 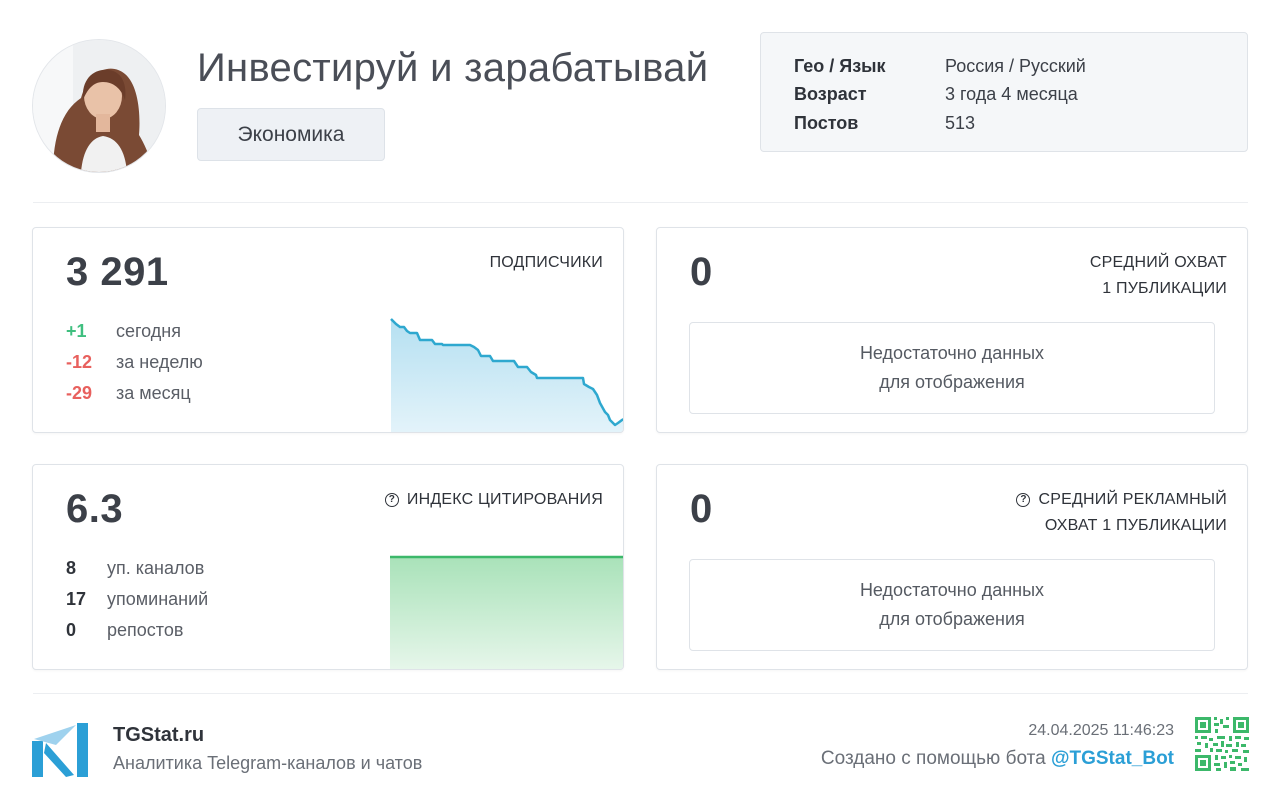 What do you see at coordinates (153, 393) in the screenshot?
I see `stat-label: за месяц` at bounding box center [153, 393].